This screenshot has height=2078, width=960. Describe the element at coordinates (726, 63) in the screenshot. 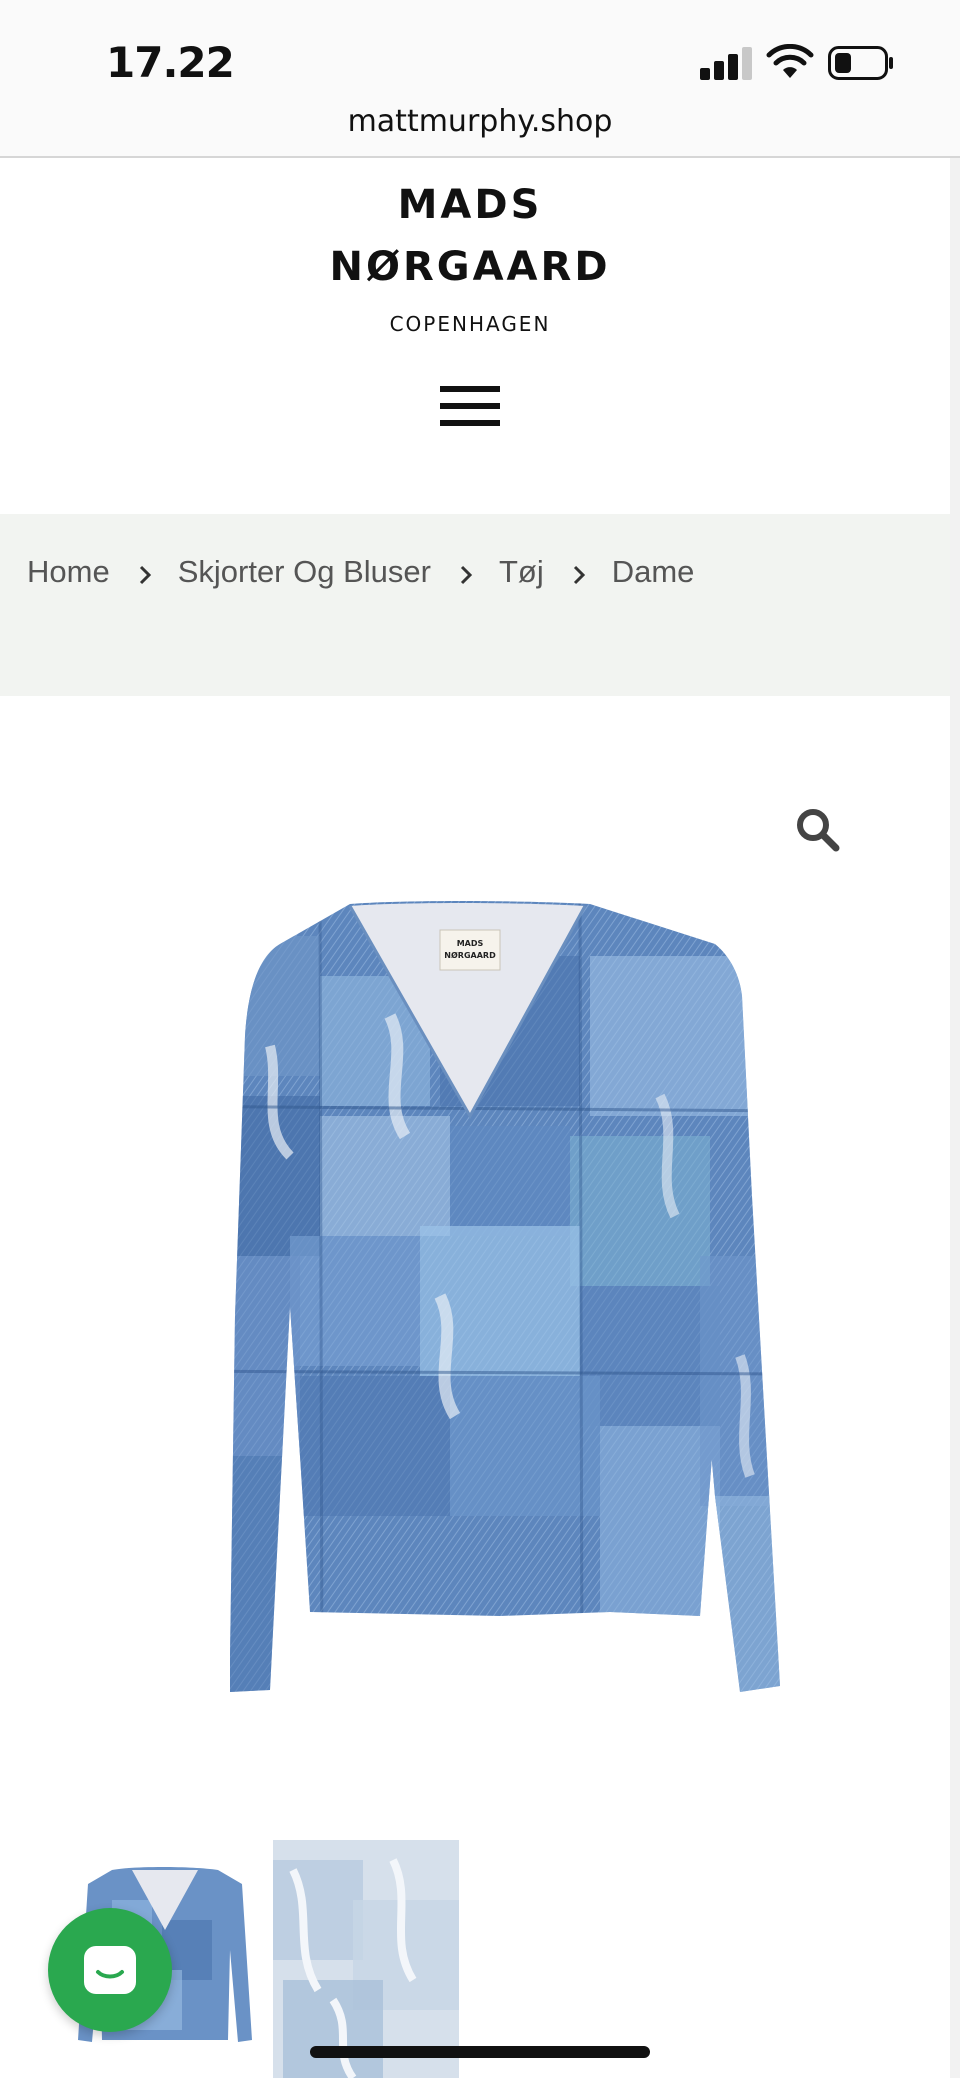

I see `cellular-signal-icon` at that location.